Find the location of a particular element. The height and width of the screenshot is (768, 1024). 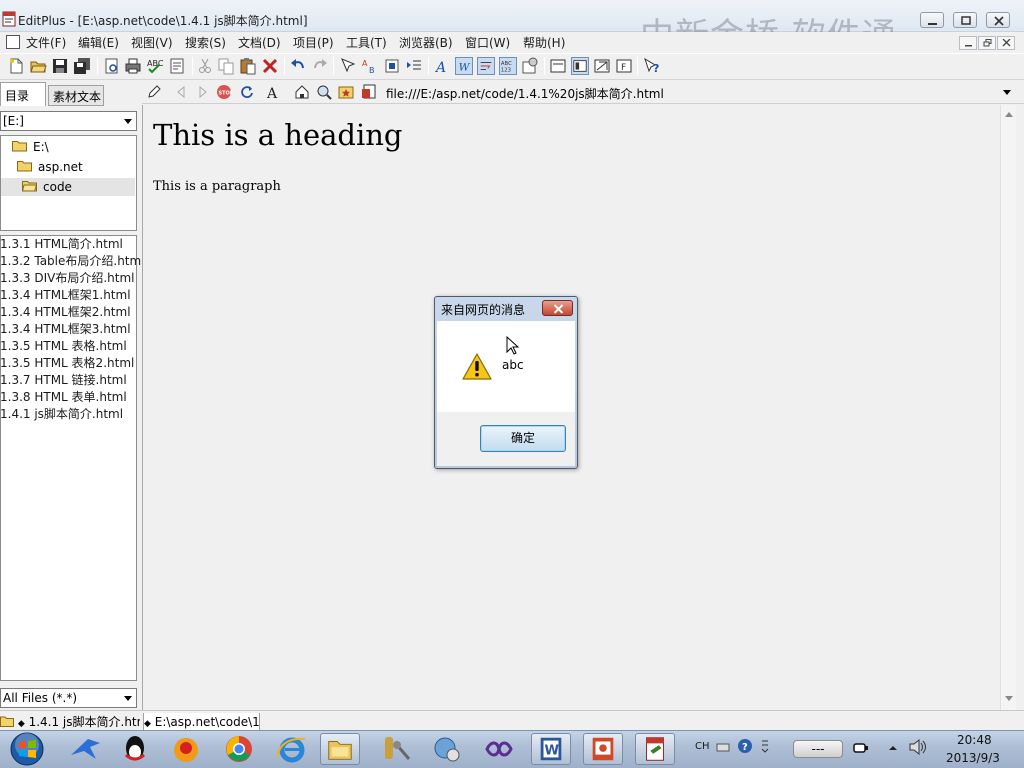

tab-cliptext: 素材文本 is located at coordinates (76, 95).